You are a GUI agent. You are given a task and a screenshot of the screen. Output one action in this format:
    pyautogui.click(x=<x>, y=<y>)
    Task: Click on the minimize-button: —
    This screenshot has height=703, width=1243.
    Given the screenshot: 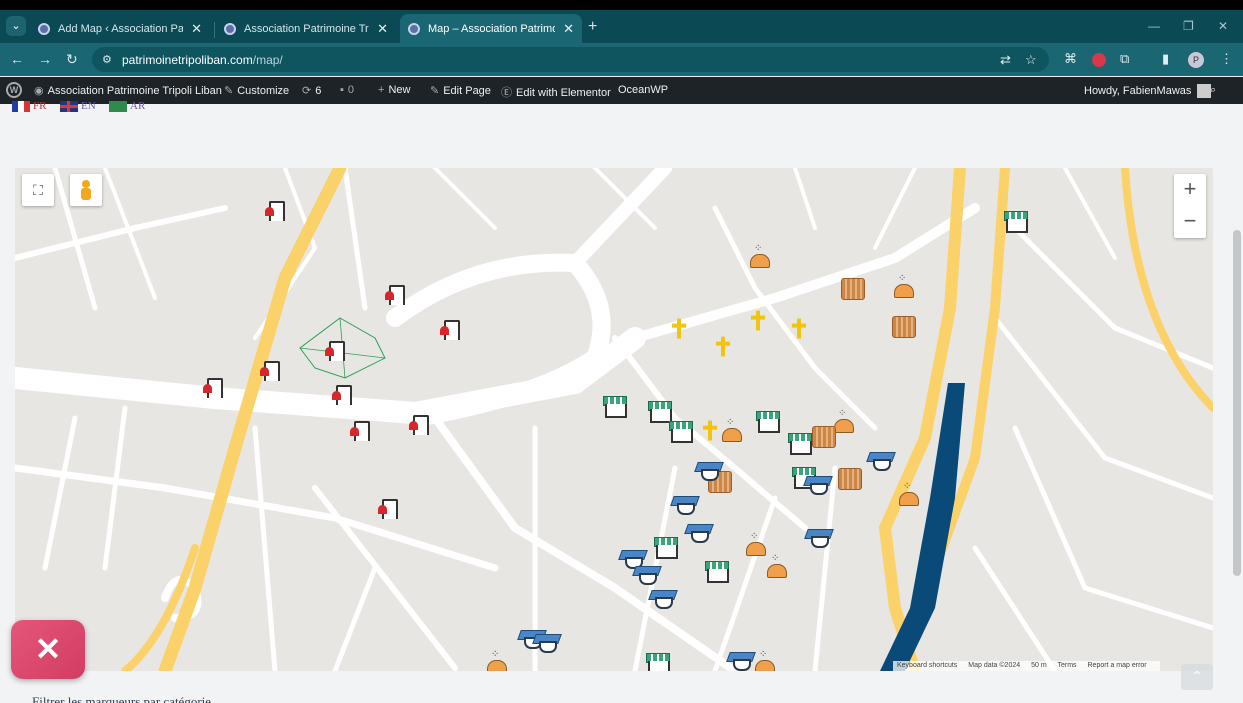 What is the action you would take?
    pyautogui.click(x=1154, y=26)
    